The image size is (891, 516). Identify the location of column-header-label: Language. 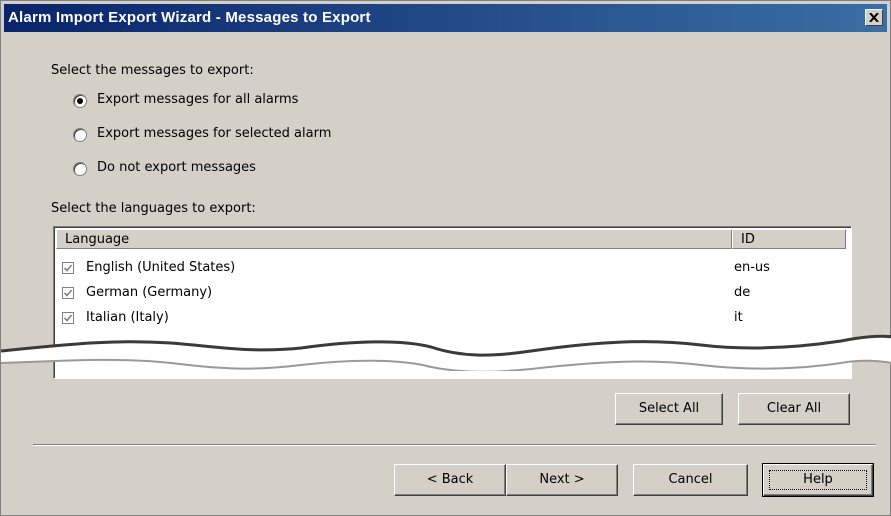
(97, 239).